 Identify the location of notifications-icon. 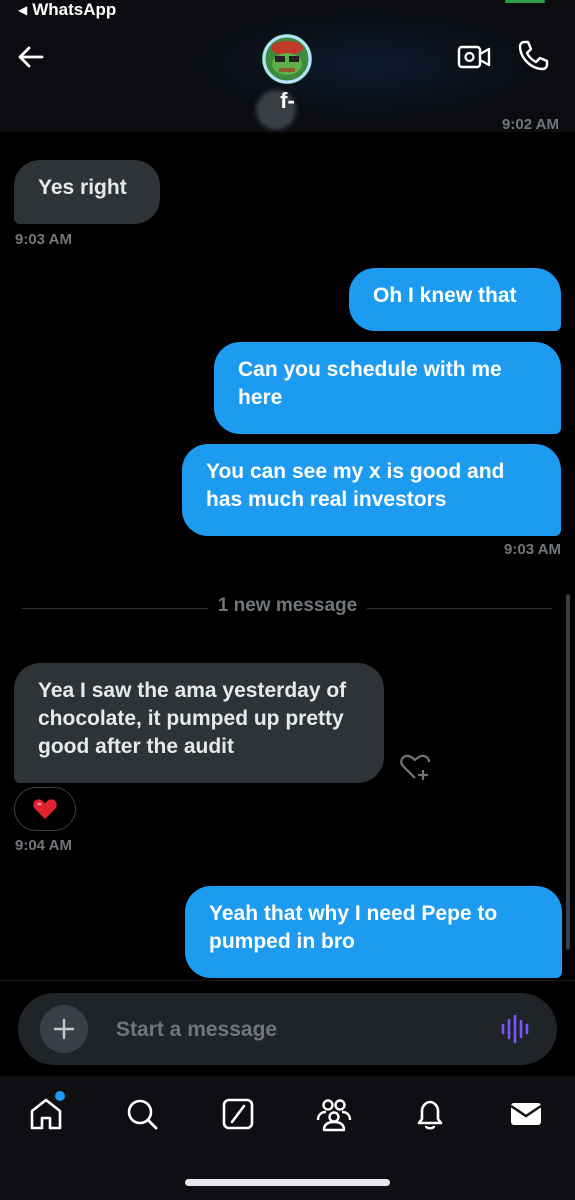
(430, 1114).